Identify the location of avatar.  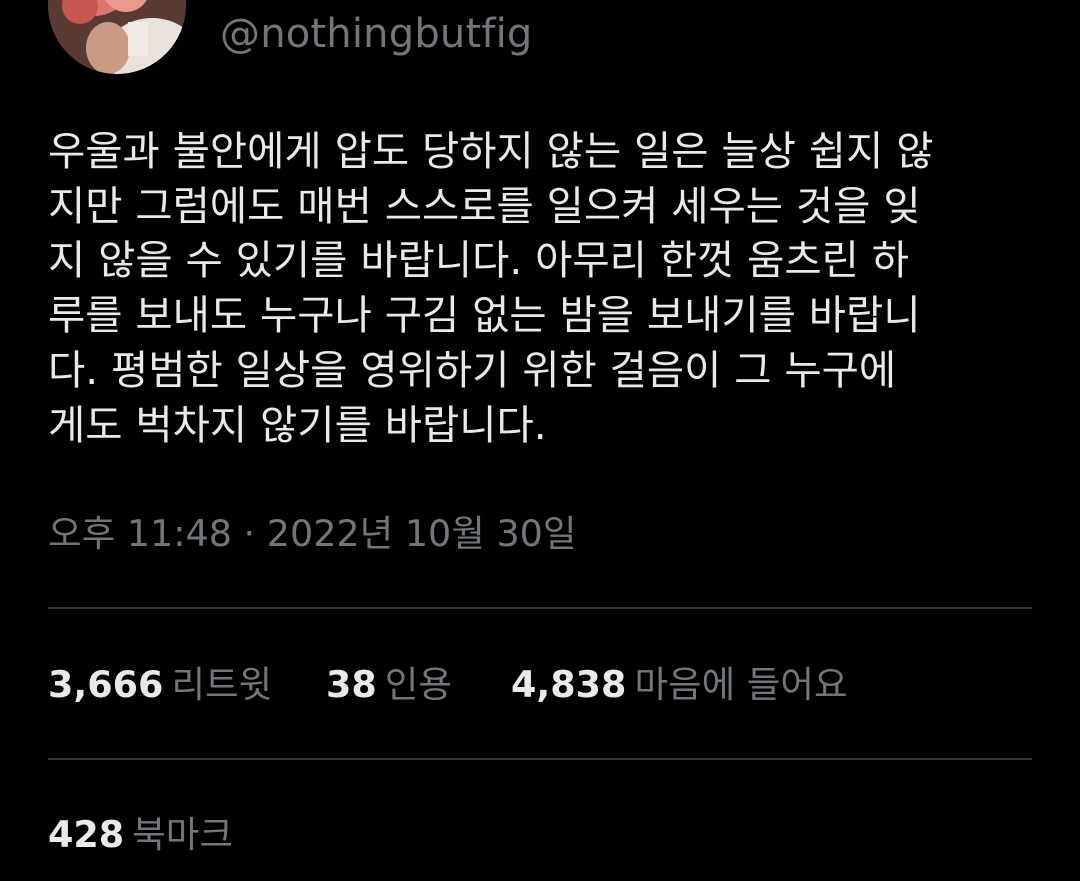
(117, 37).